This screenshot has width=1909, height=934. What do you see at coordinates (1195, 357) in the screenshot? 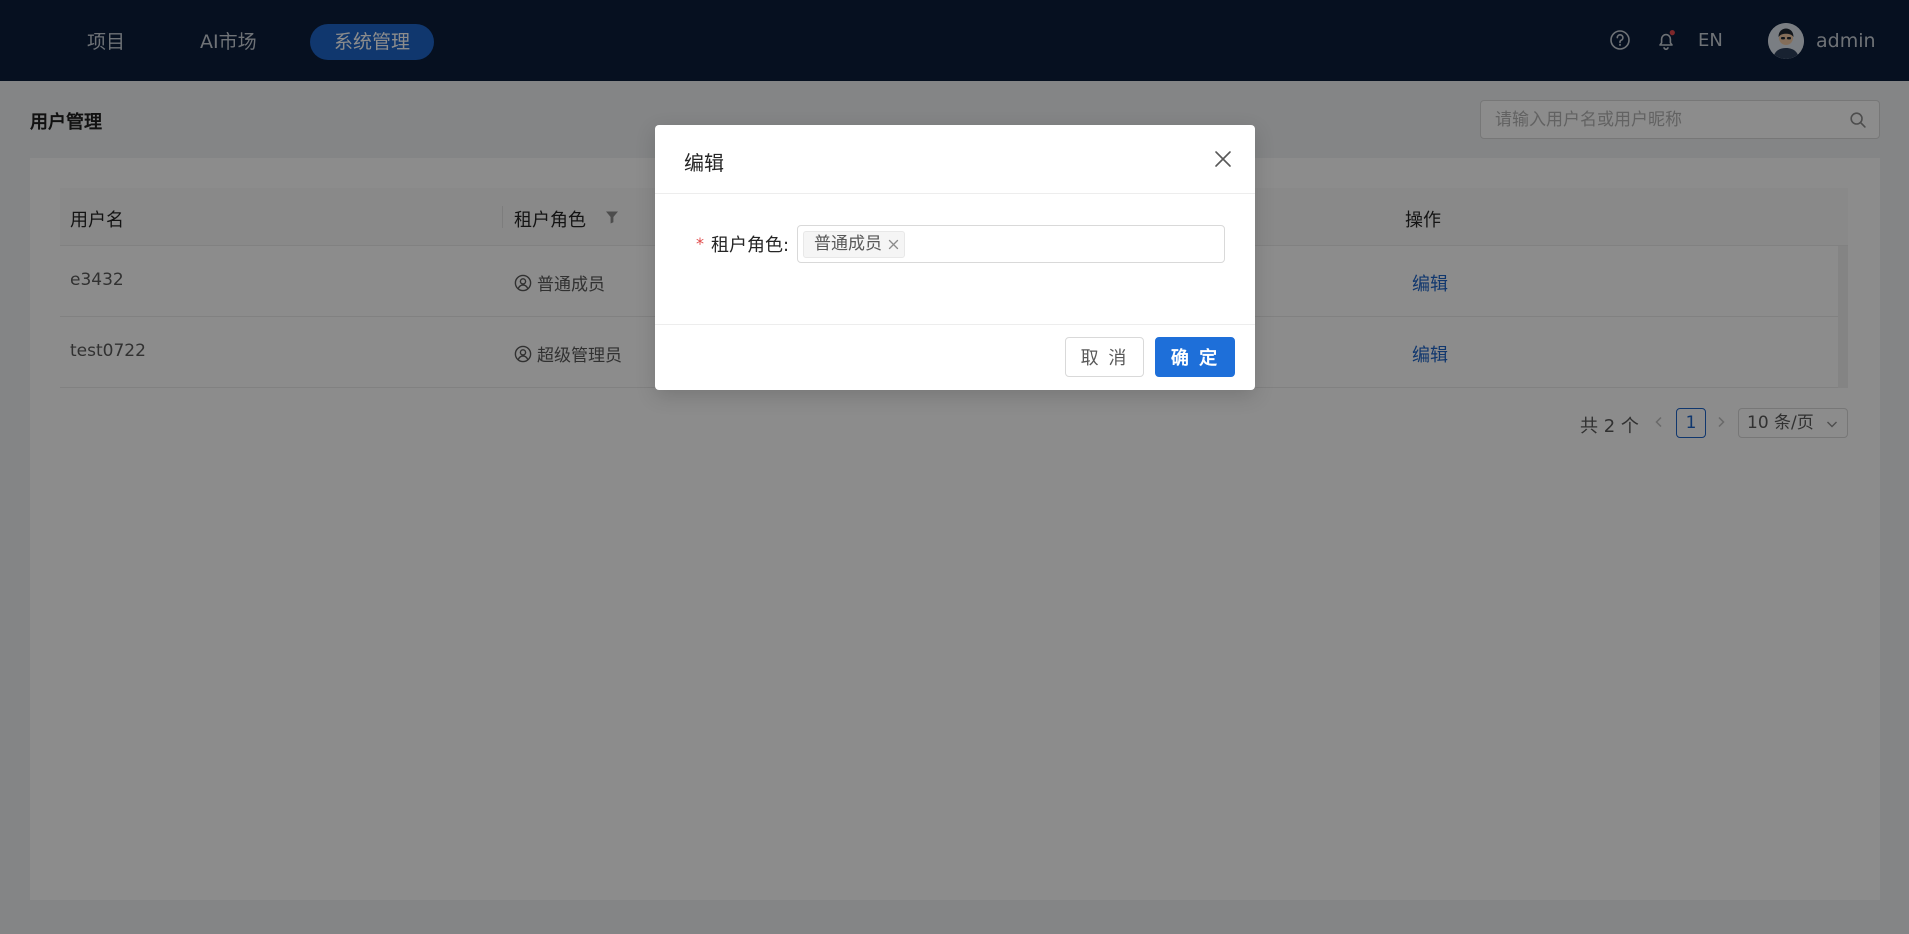
I see `confirm-button: 确 定` at bounding box center [1195, 357].